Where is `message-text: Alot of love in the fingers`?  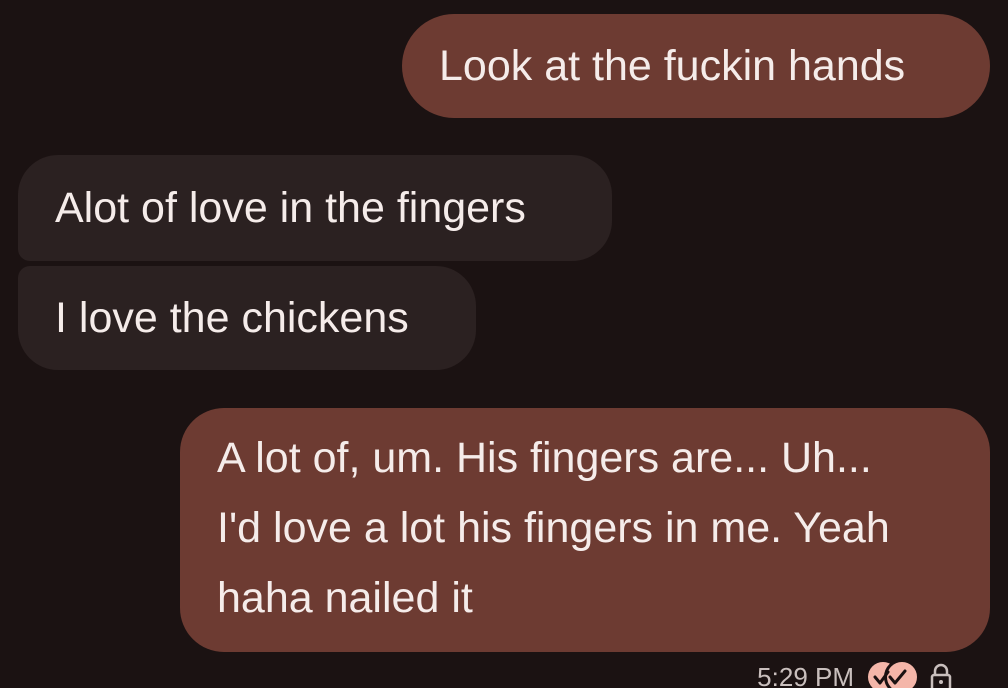 message-text: Alot of love in the fingers is located at coordinates (290, 208).